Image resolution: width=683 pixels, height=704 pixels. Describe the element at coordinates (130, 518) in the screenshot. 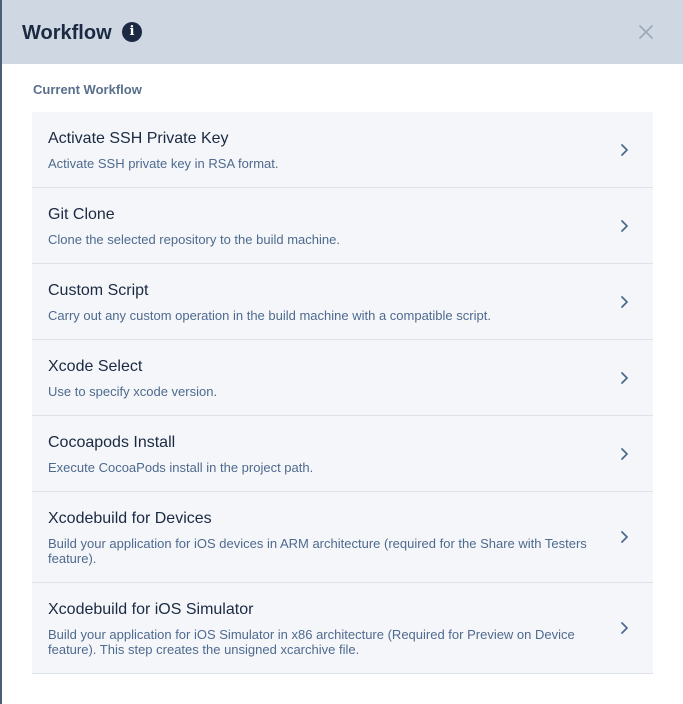

I see `step-title: Xcodebuild for Devices` at that location.